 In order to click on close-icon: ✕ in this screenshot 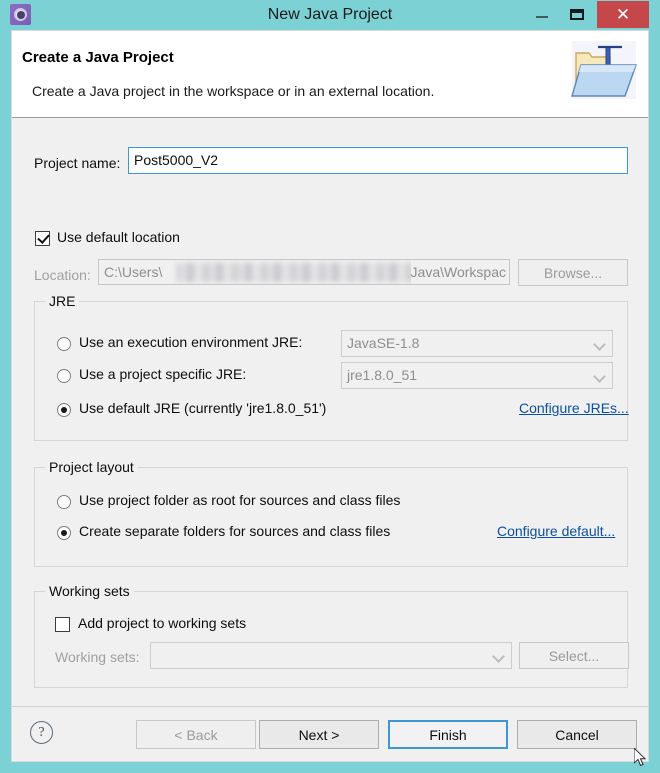, I will do `click(623, 14)`.